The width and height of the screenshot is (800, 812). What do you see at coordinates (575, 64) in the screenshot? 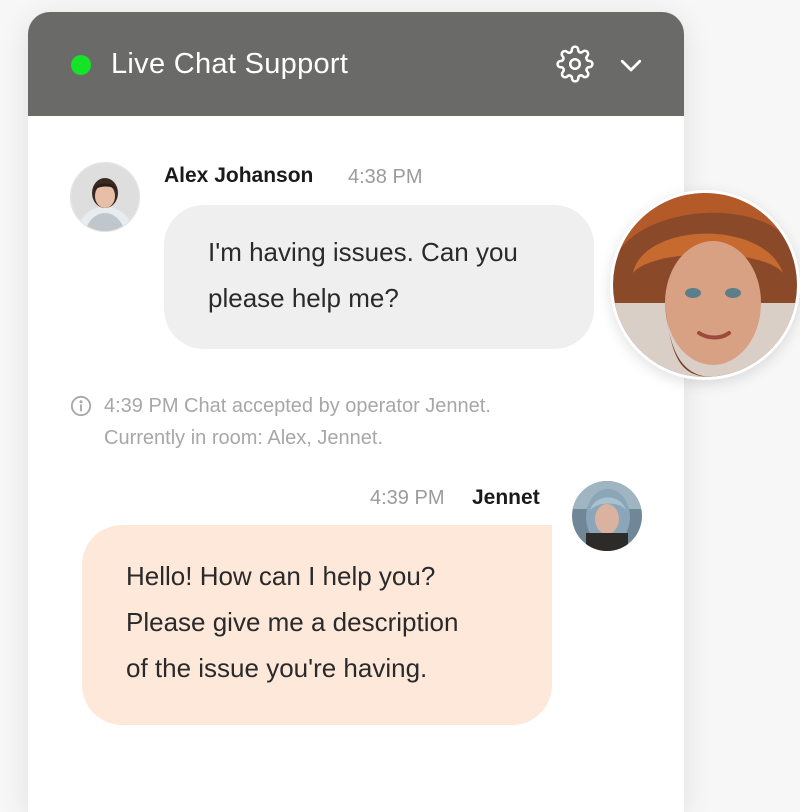
I see `gear-icon` at bounding box center [575, 64].